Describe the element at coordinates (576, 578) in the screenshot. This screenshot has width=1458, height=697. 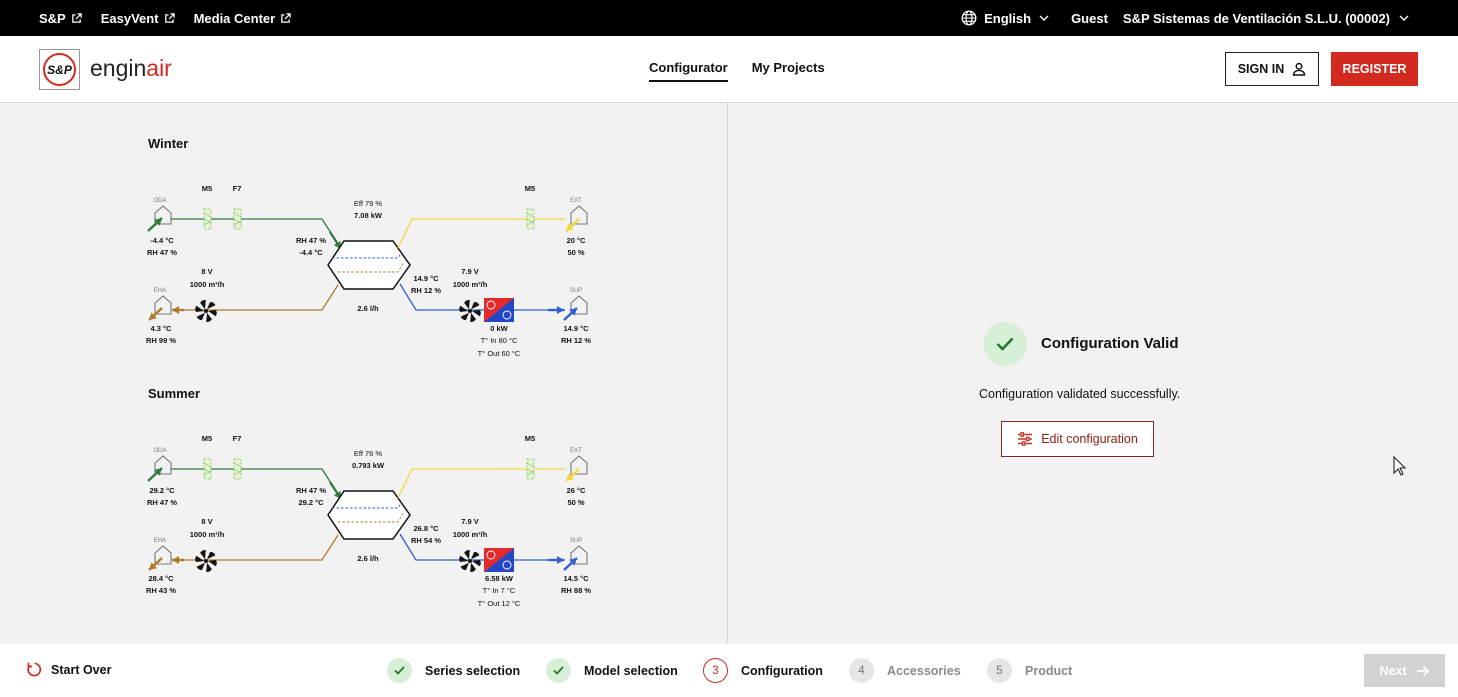
I see `sup-temp: 14.5 °C` at that location.